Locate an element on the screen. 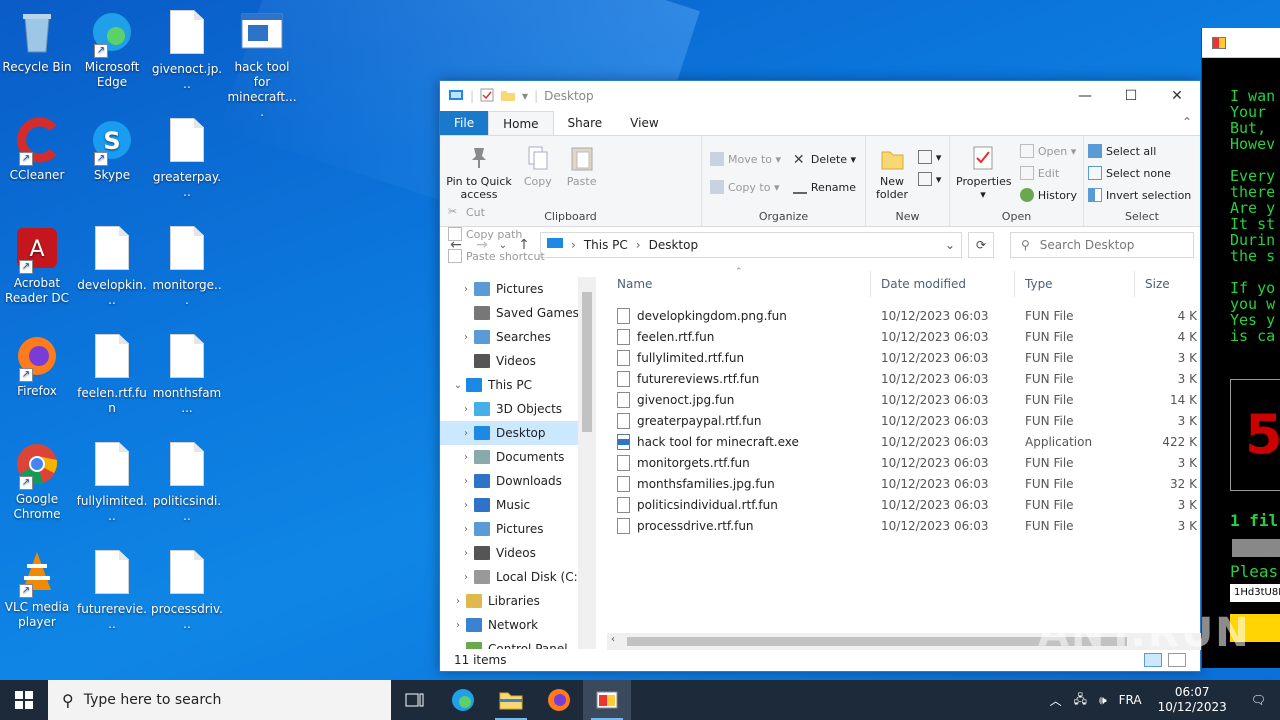 The width and height of the screenshot is (1280, 720). new-folder-button: New folder is located at coordinates (892, 170).